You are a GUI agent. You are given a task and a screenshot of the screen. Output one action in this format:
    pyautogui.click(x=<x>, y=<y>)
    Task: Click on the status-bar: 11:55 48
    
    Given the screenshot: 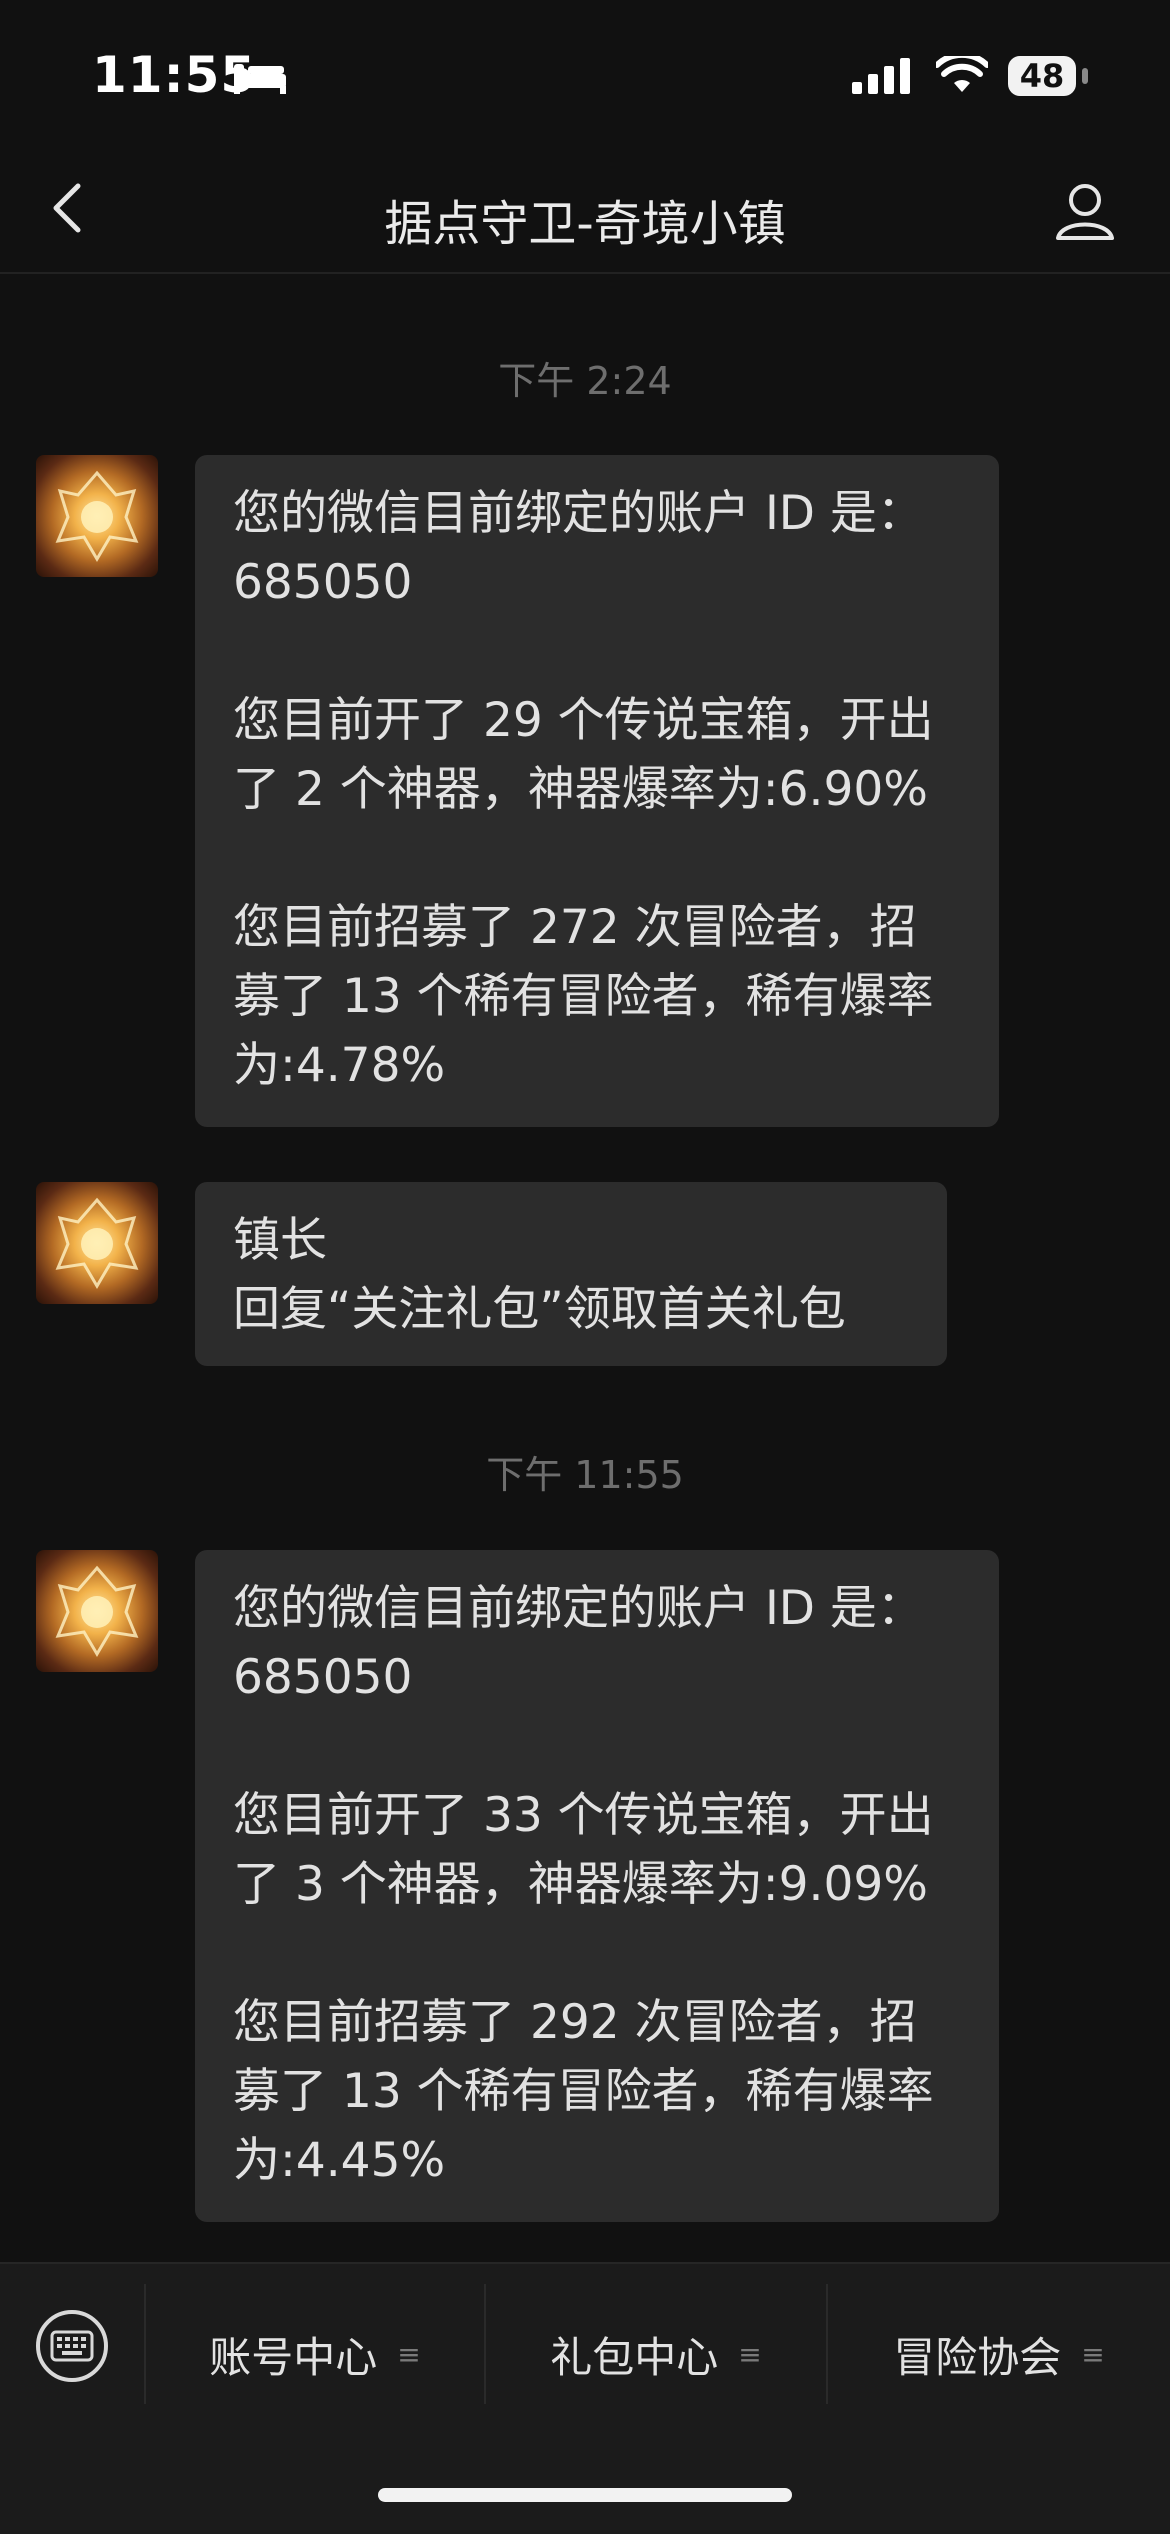 What is the action you would take?
    pyautogui.click(x=585, y=75)
    